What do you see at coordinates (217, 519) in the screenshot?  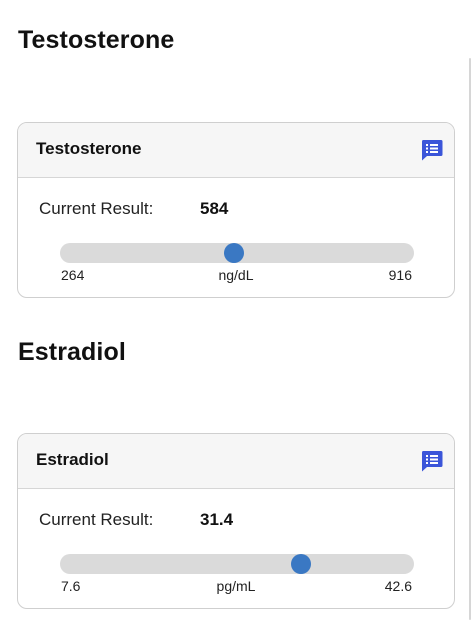 I see `current-result-value: 31.4` at bounding box center [217, 519].